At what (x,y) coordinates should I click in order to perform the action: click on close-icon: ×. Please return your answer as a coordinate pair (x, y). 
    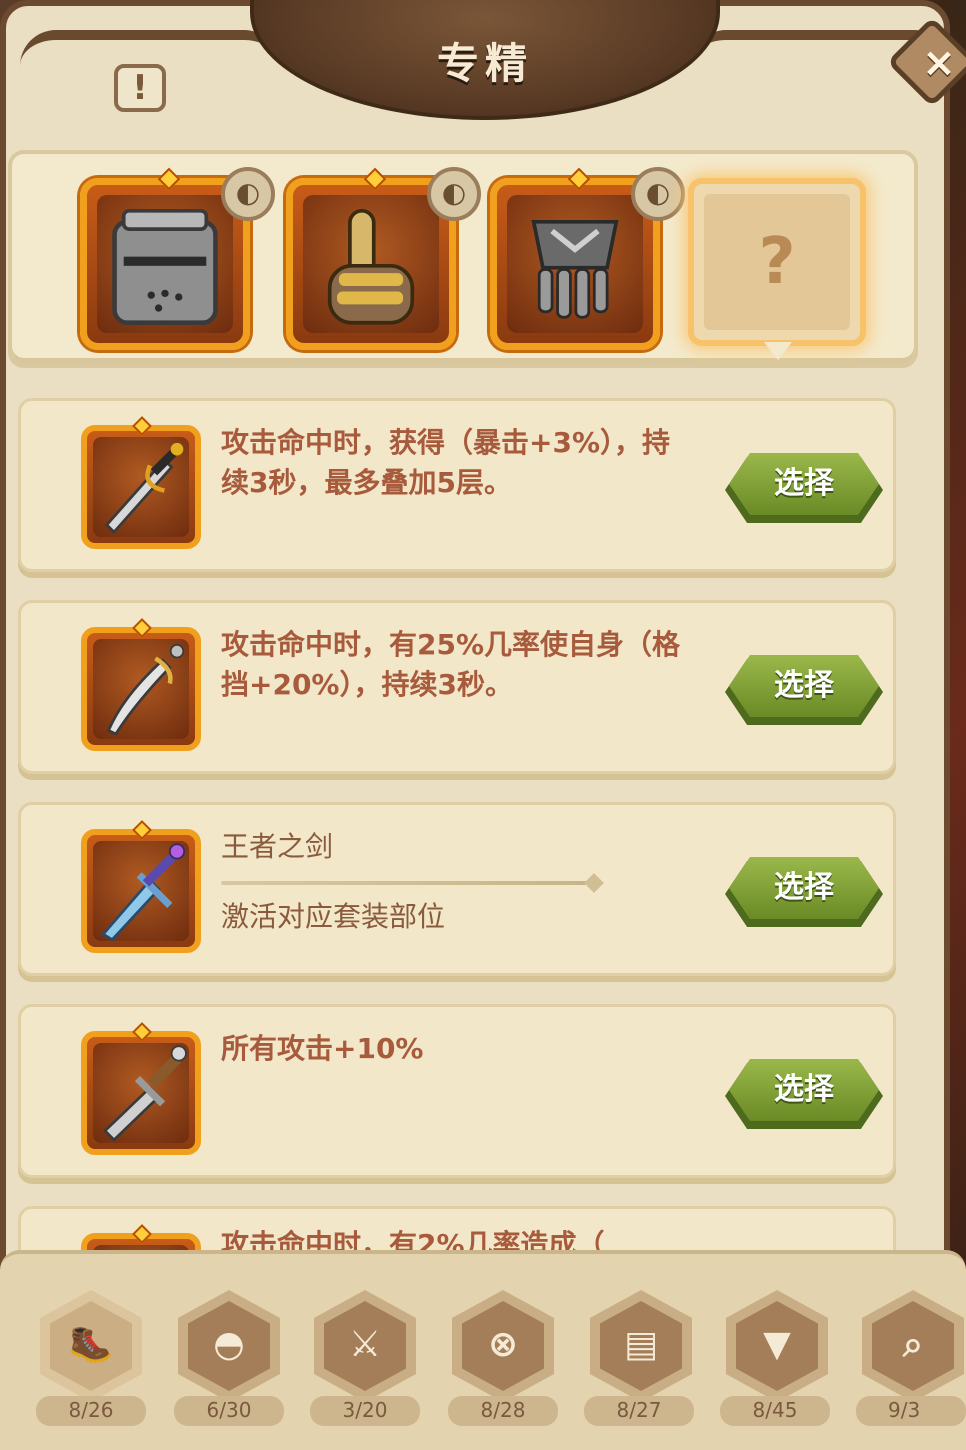
    Looking at the image, I should click on (939, 63).